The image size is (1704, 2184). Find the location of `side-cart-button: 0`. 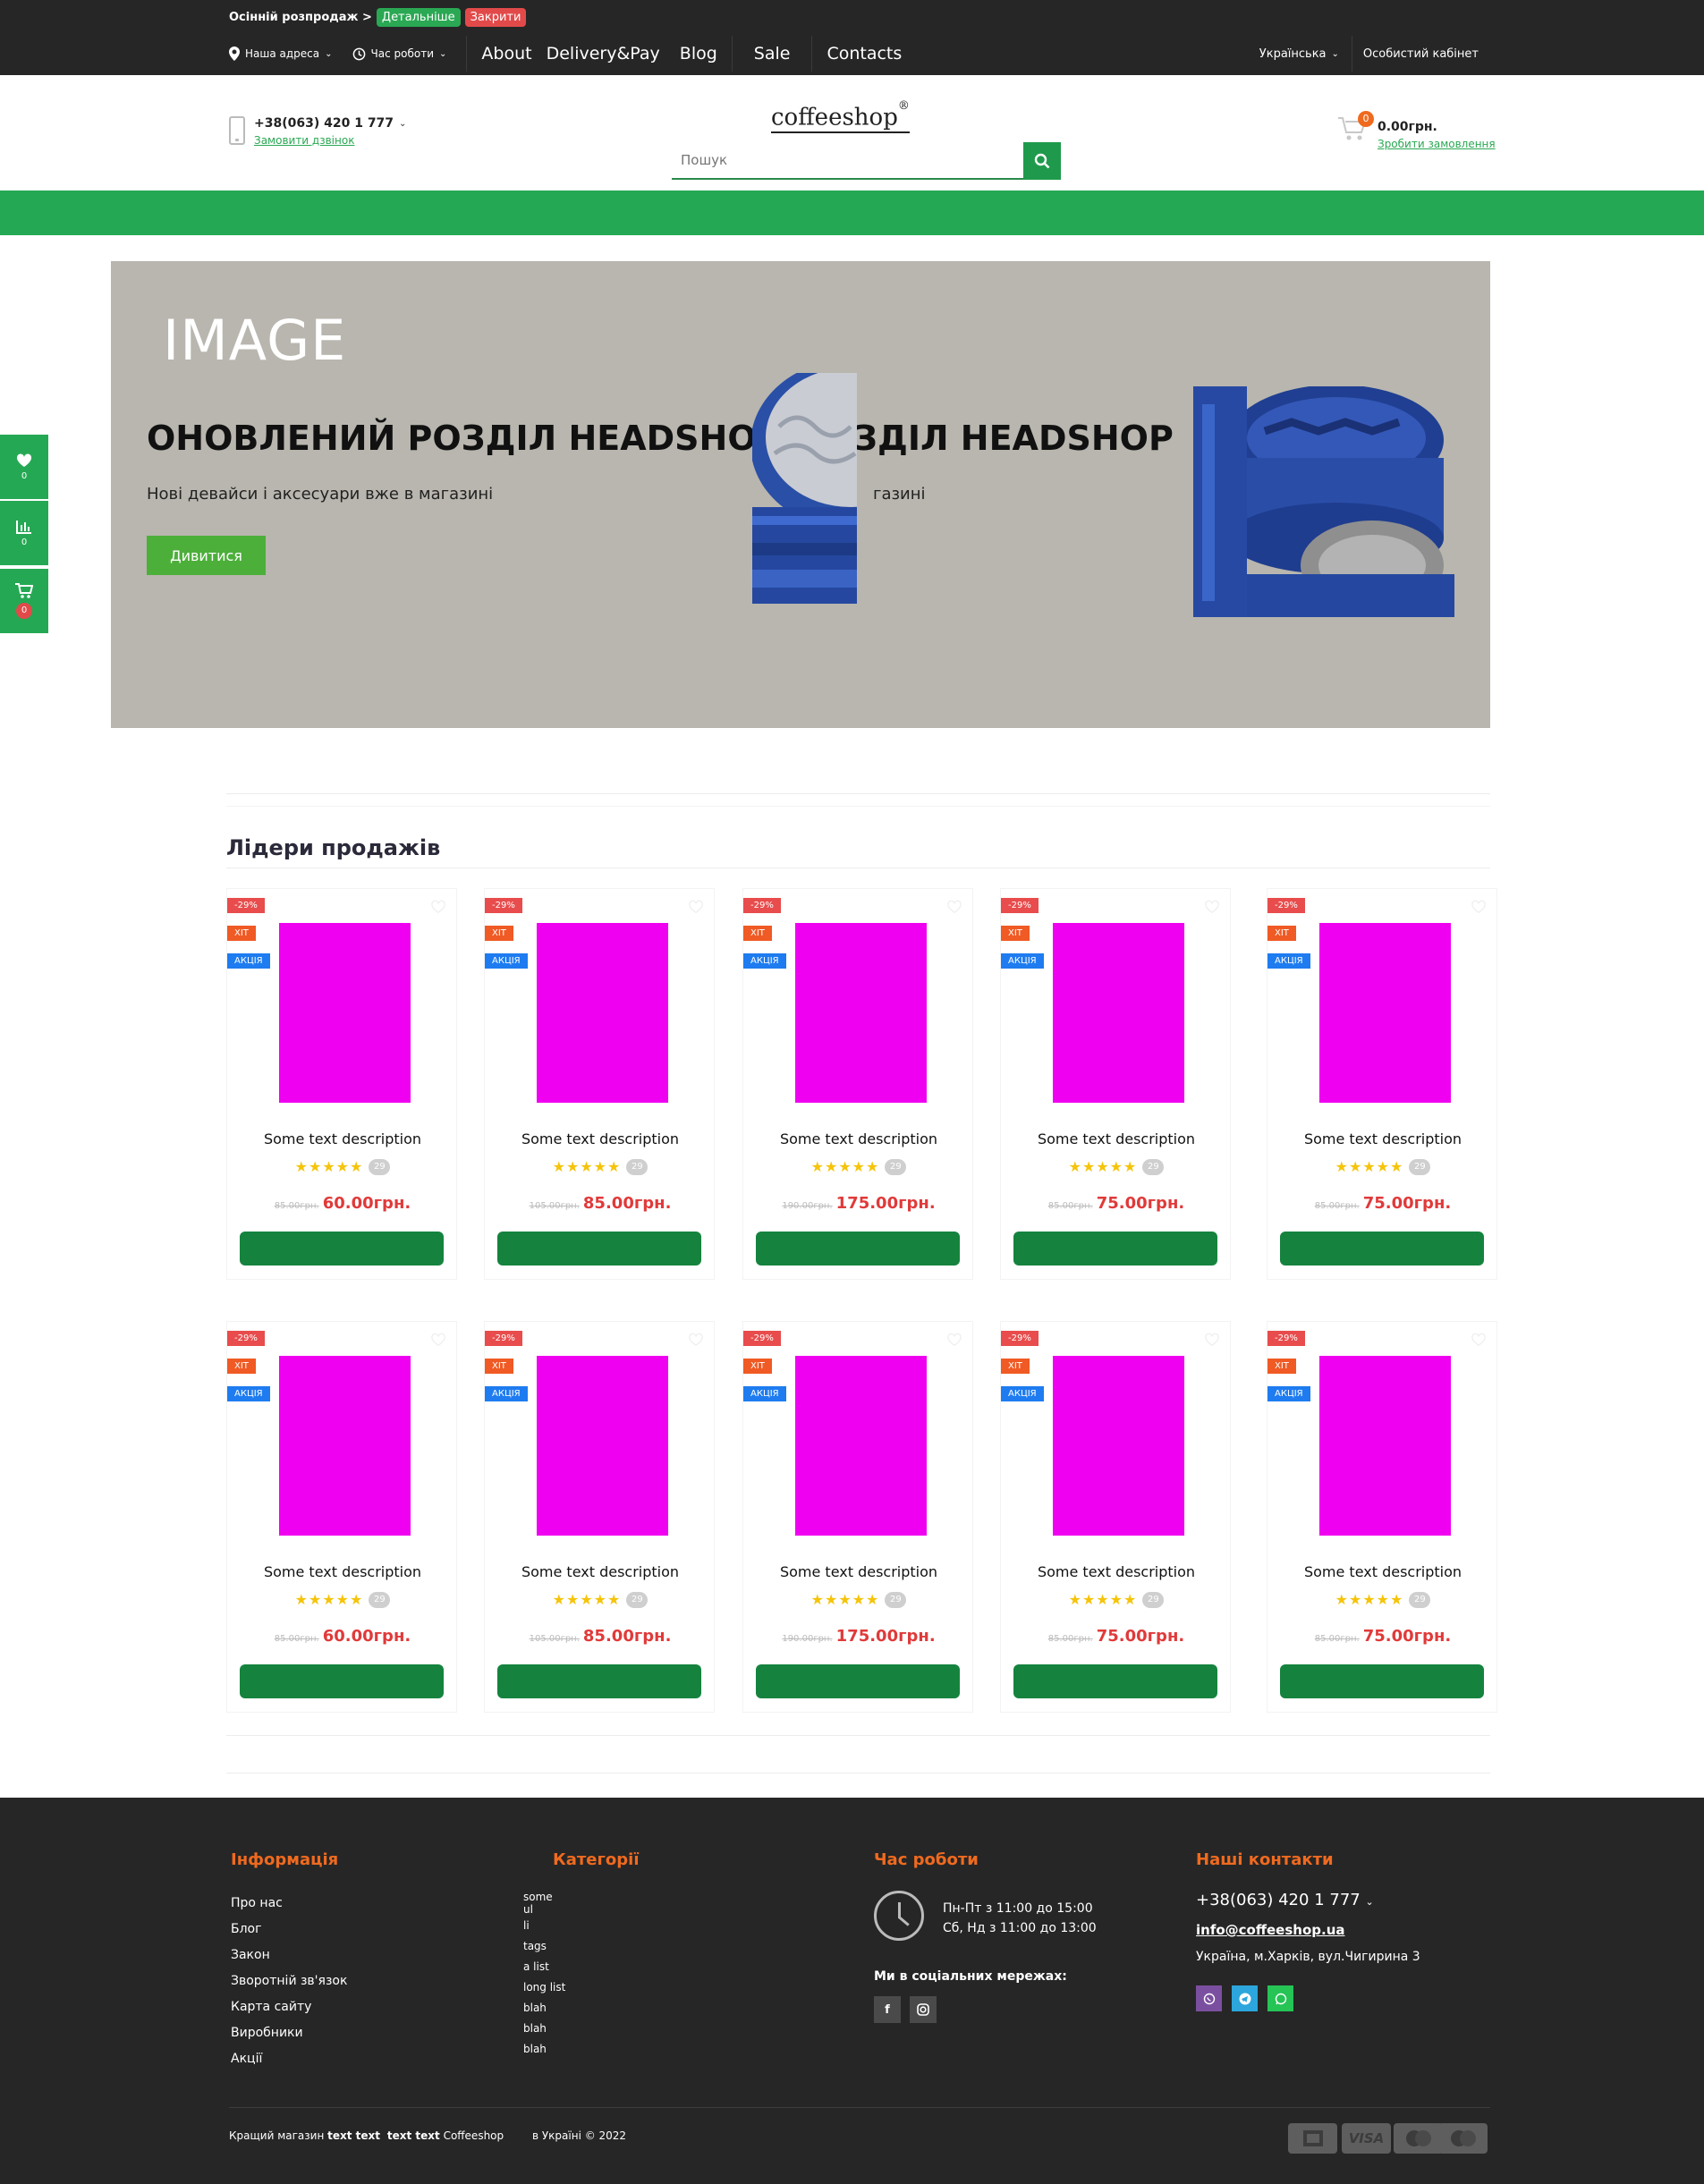

side-cart-button: 0 is located at coordinates (24, 601).